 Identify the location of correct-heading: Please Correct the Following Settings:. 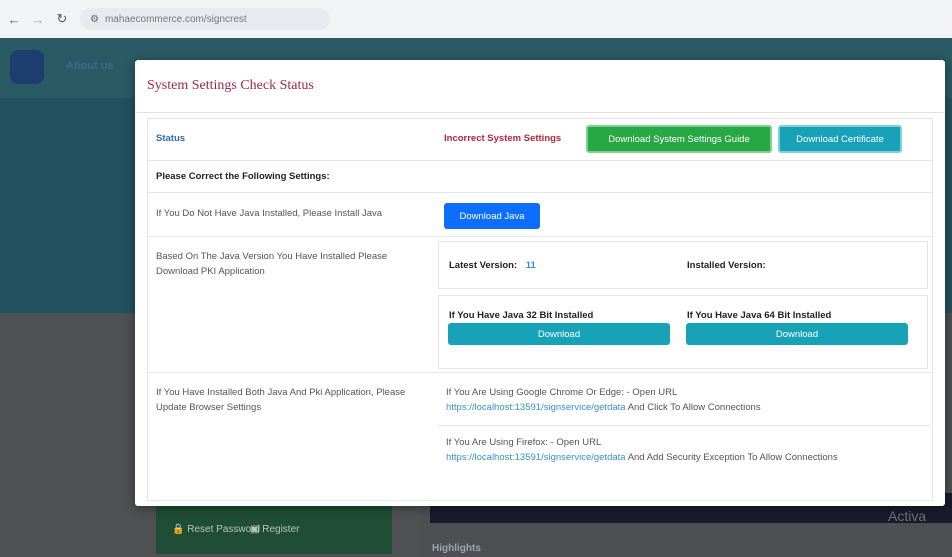
(243, 176).